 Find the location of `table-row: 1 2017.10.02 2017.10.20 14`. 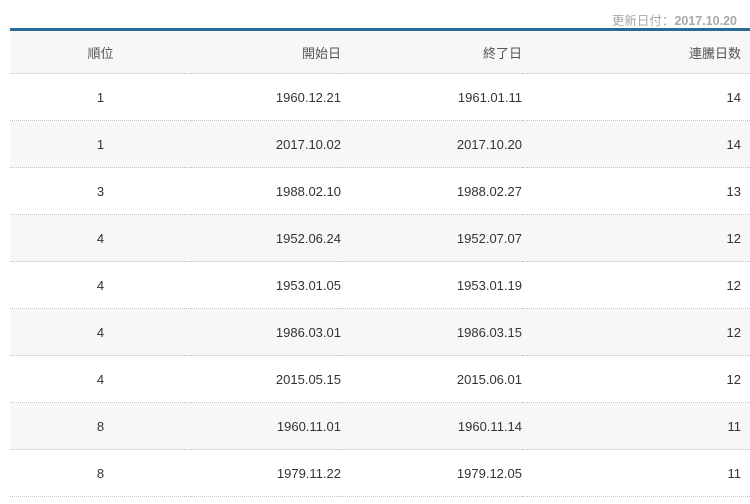

table-row: 1 2017.10.02 2017.10.20 14 is located at coordinates (380, 144).